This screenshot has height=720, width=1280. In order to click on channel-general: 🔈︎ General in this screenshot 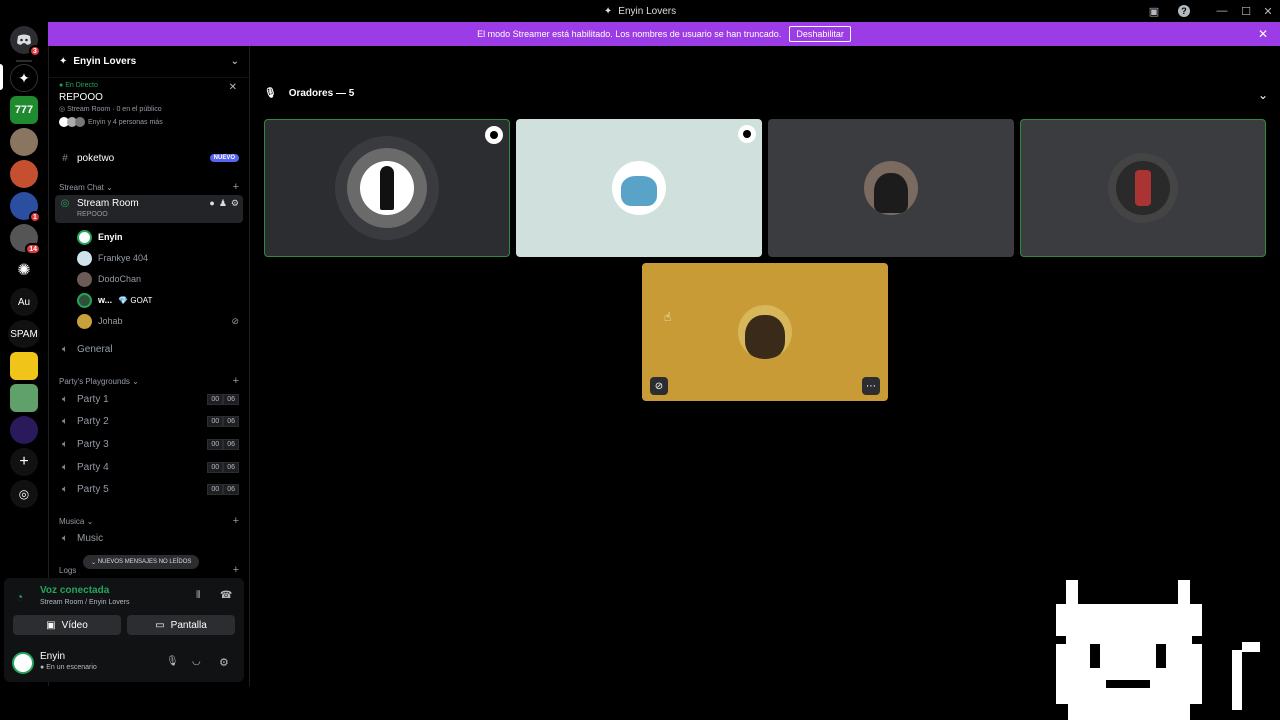, I will do `click(149, 349)`.